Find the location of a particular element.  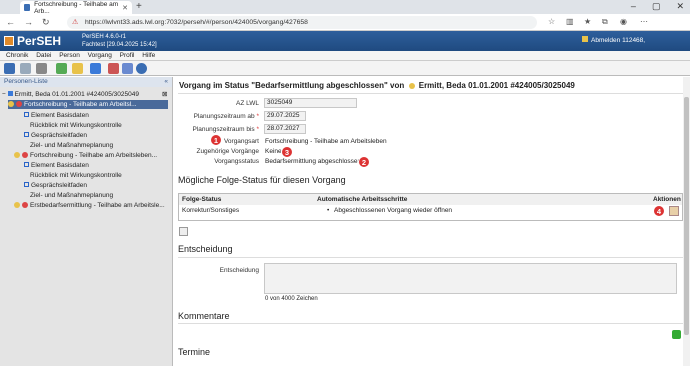

close-person-icon: ⊠ is located at coordinates (164, 94).